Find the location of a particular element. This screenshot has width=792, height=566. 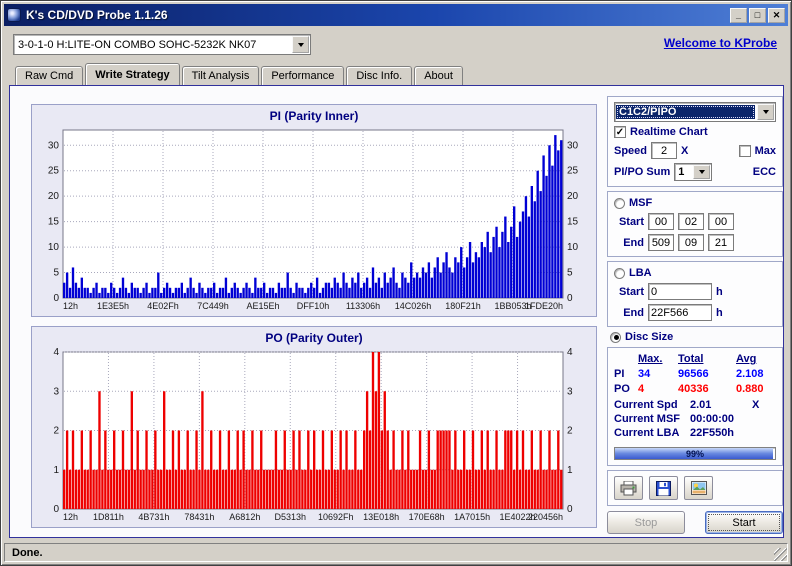

mode-dropdown-button is located at coordinates (765, 112).